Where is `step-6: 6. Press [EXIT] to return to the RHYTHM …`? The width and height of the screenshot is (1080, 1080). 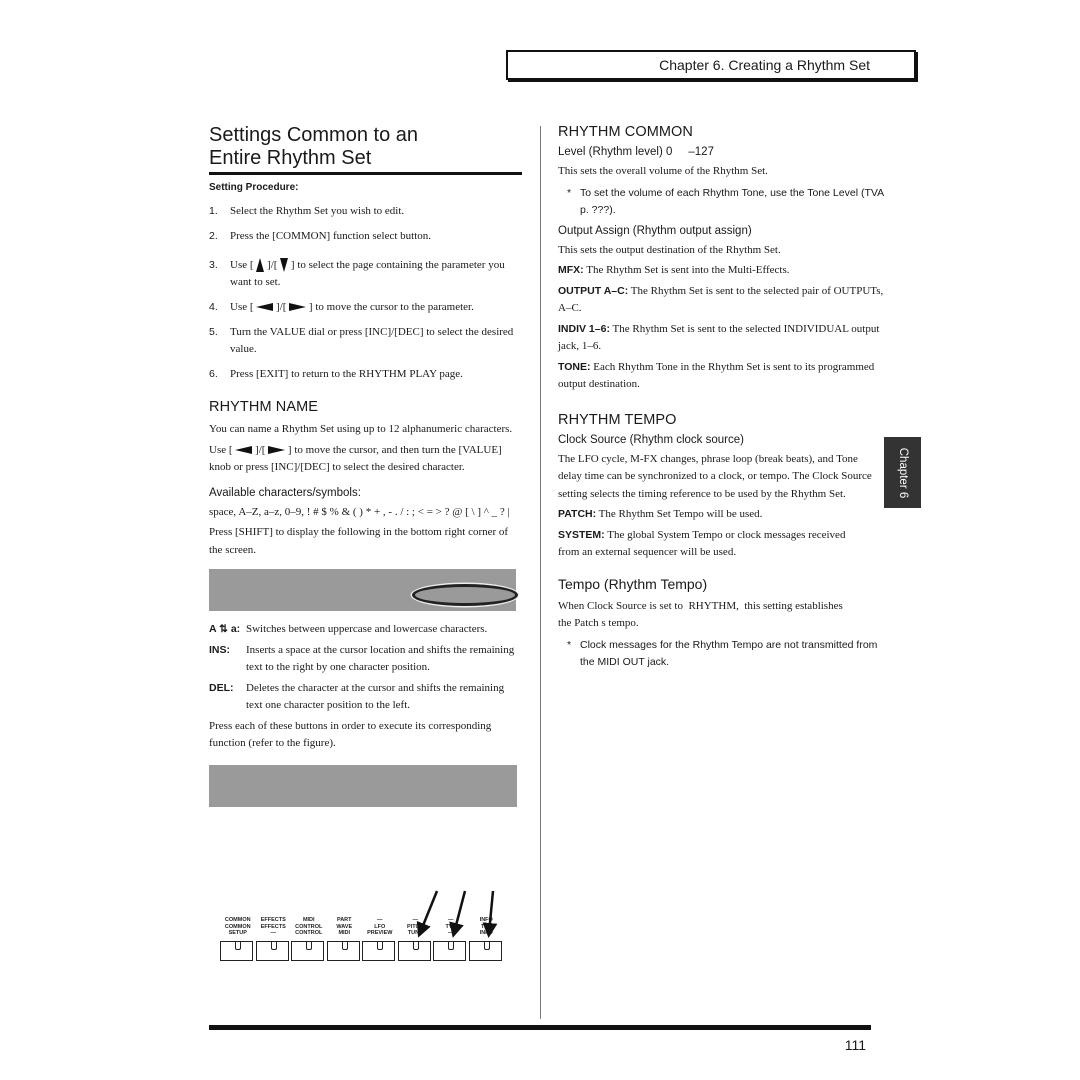 step-6: 6. Press [EXIT] to return to the RHYTHM … is located at coordinates (336, 374).